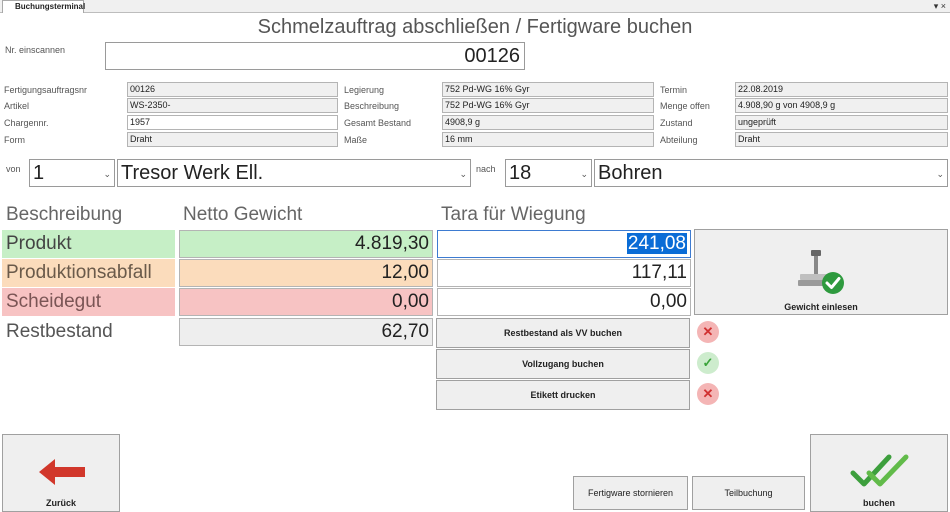 Image resolution: width=950 pixels, height=512 pixels. I want to click on nach-label: nach, so click(486, 169).